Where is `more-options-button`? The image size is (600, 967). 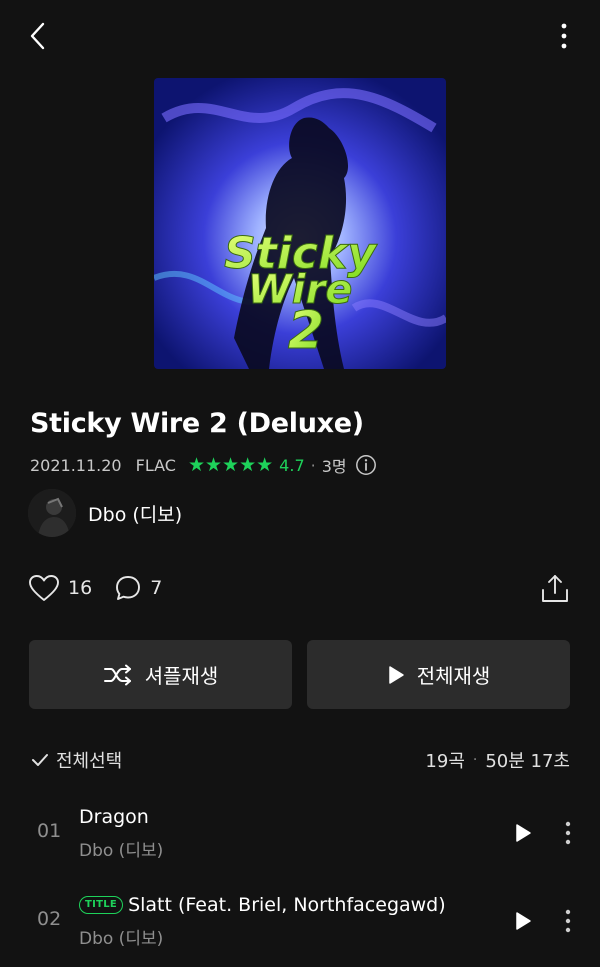
more-options-button is located at coordinates (564, 36).